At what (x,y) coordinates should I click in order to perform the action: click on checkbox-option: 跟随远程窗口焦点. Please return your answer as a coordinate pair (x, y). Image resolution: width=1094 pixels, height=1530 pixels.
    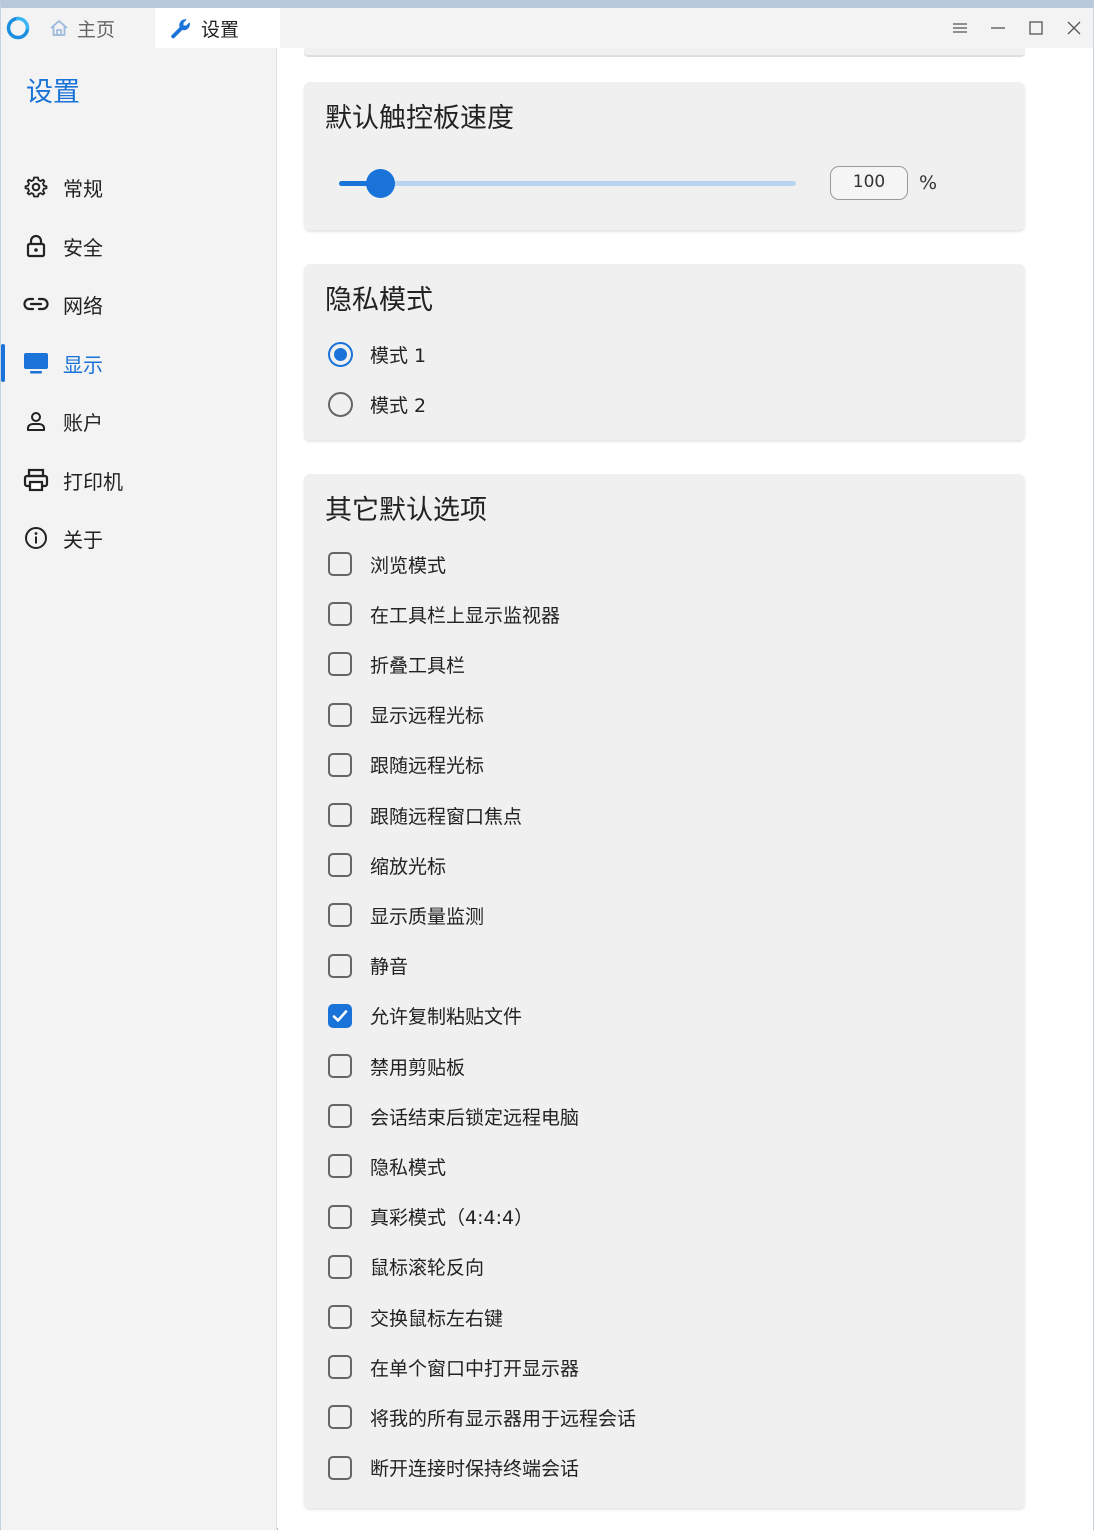
    Looking at the image, I should click on (425, 815).